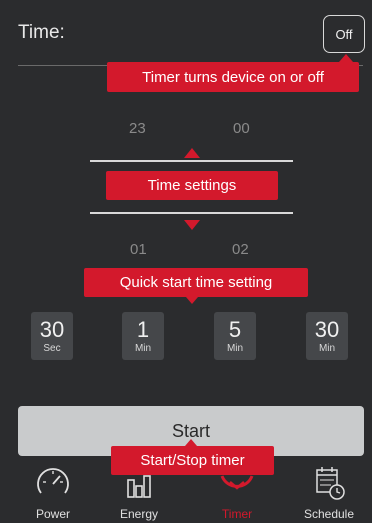  I want to click on nav-label-power: Power, so click(52, 514).